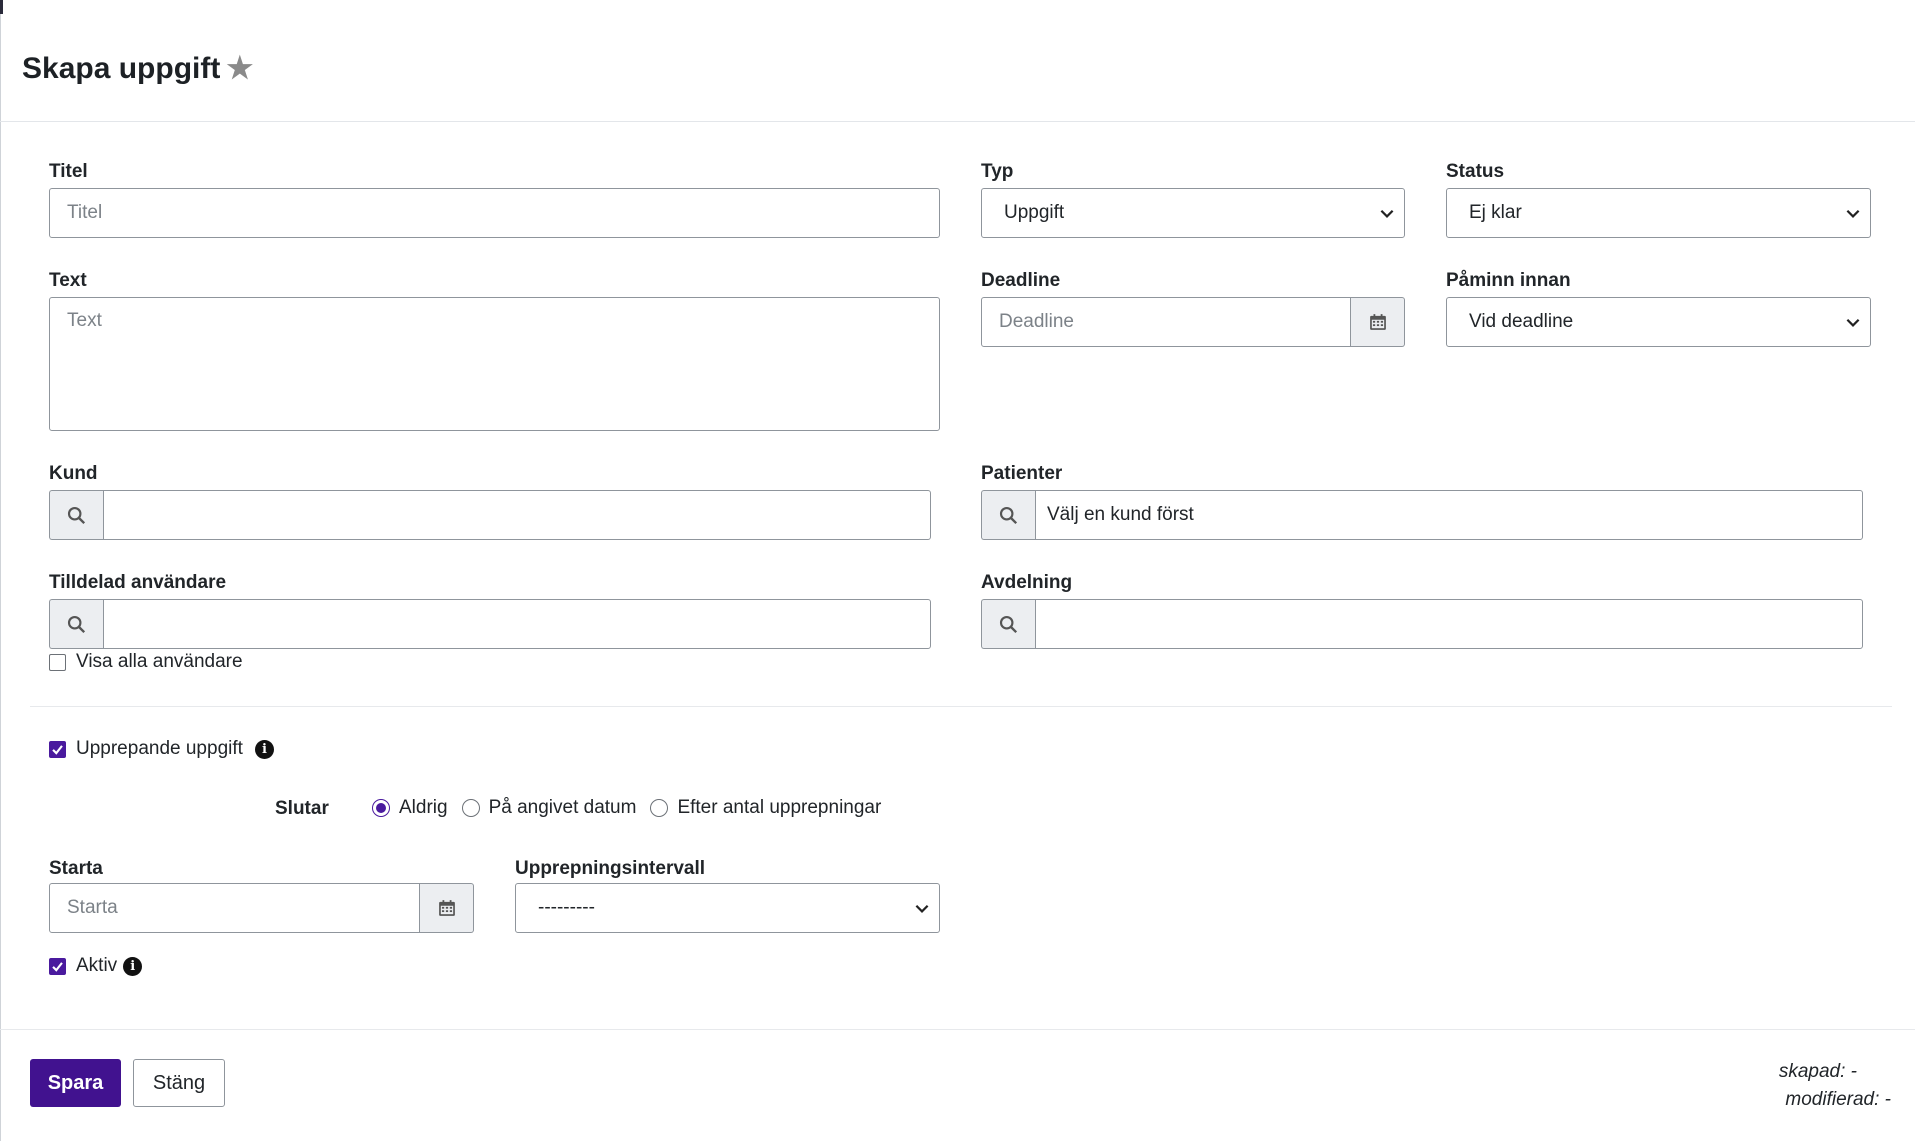  What do you see at coordinates (1838, 1099) in the screenshot?
I see `modified-meta: modifierad: -` at bounding box center [1838, 1099].